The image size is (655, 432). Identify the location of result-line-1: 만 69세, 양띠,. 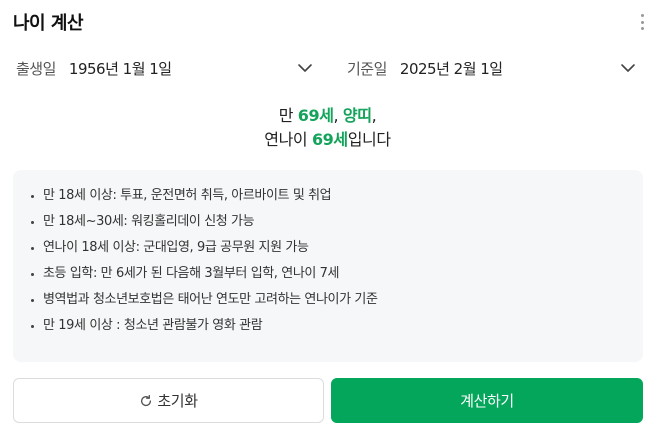
(327, 116).